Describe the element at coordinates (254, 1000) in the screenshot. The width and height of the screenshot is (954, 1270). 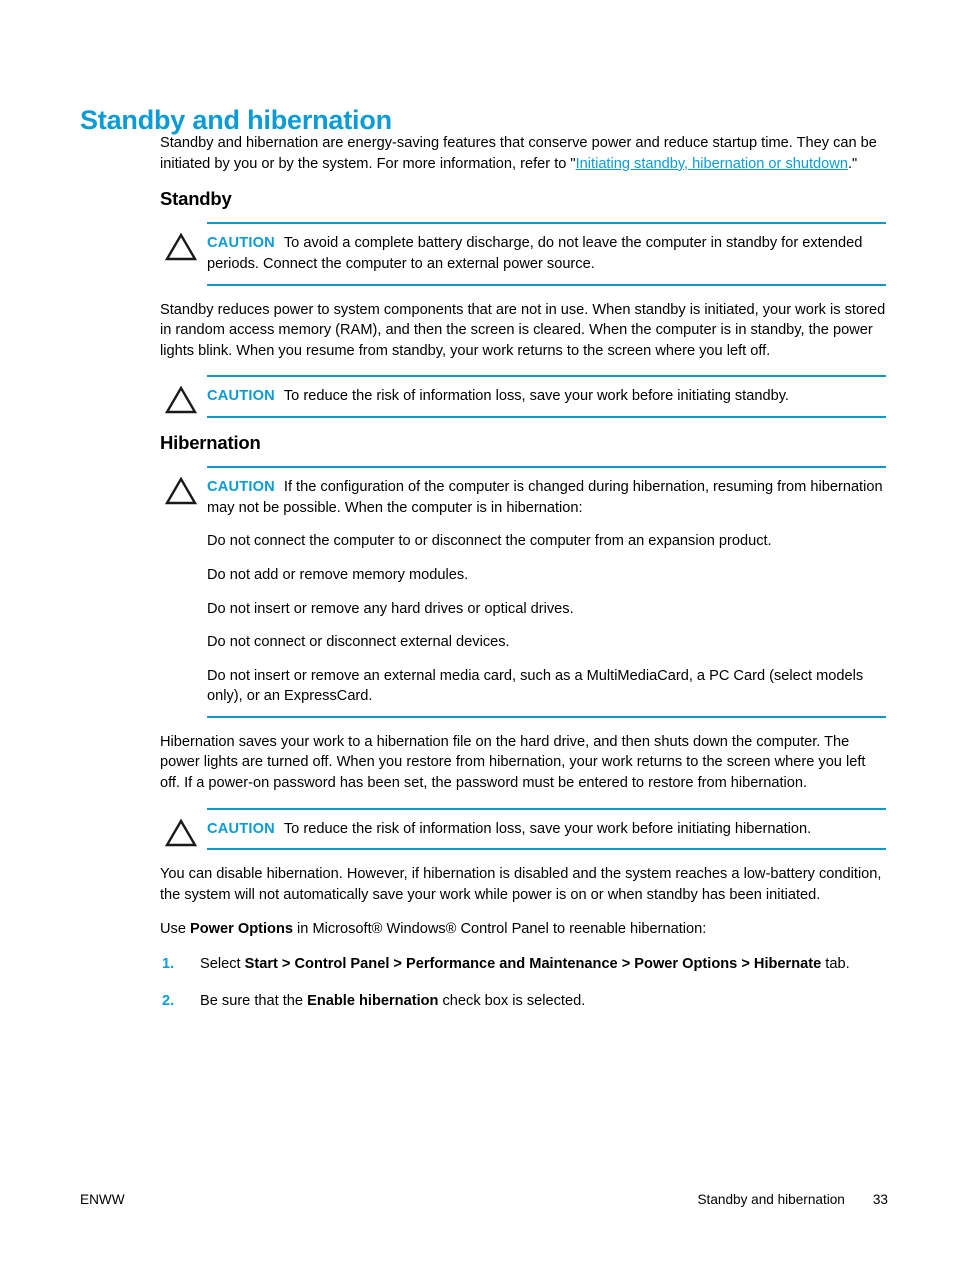
I see `step-pre-text: Be sure that the` at that location.